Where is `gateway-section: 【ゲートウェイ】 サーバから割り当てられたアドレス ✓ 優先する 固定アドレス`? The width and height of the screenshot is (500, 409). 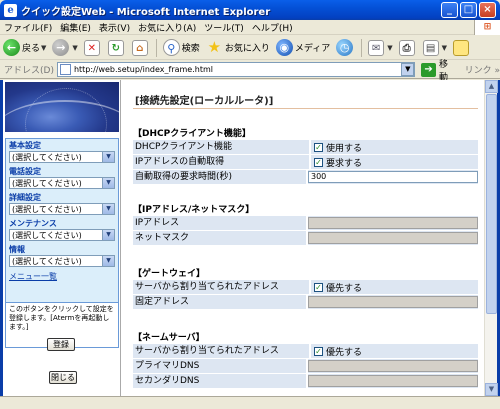
gateway-section: 【ゲートウェイ】 サーバから割り当てられたアドレス ✓ 優先する 固定アドレス is located at coordinates (305, 289).